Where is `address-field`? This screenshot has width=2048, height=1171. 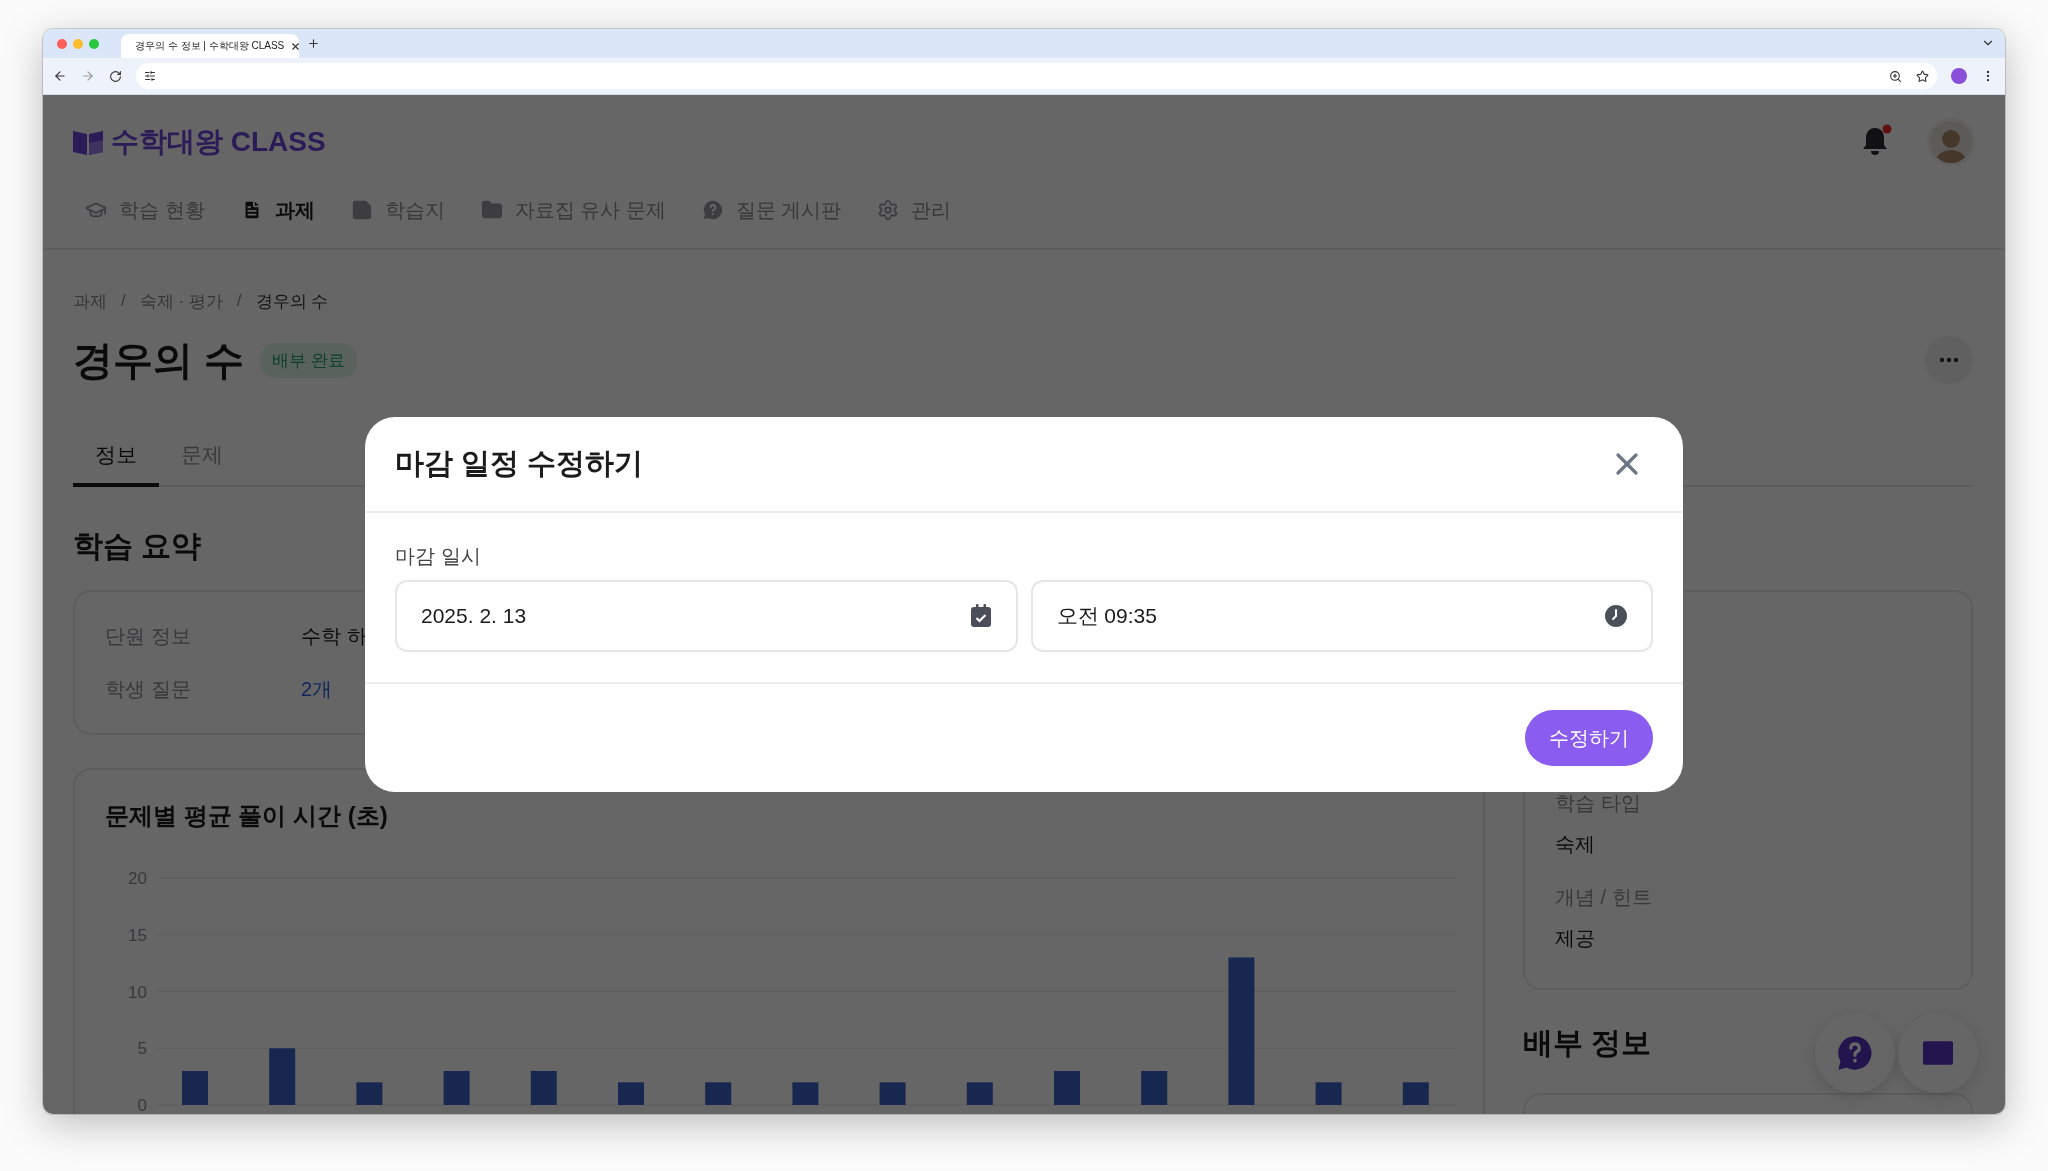 address-field is located at coordinates (1036, 76).